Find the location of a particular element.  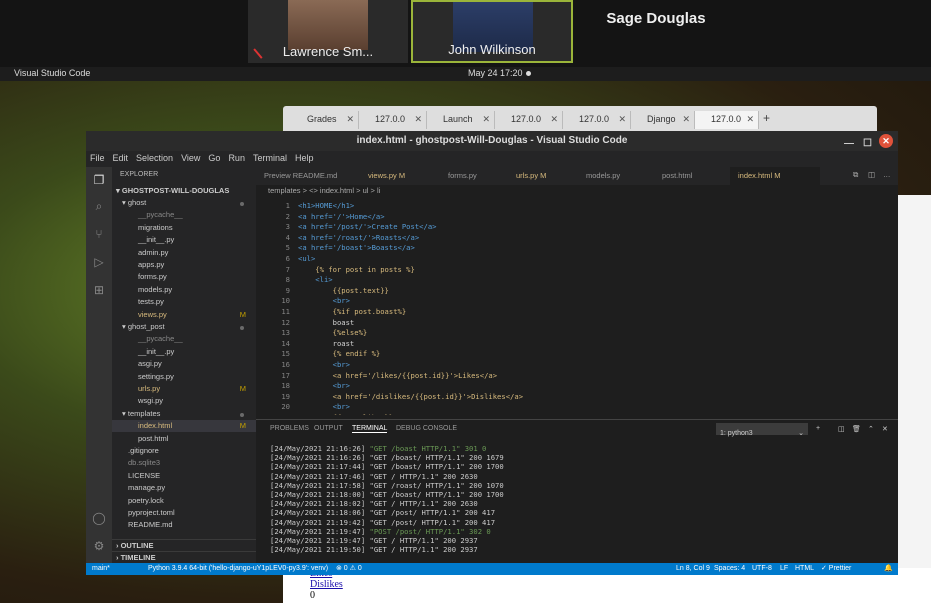

indentation: Spaces: 4 is located at coordinates (729, 569).